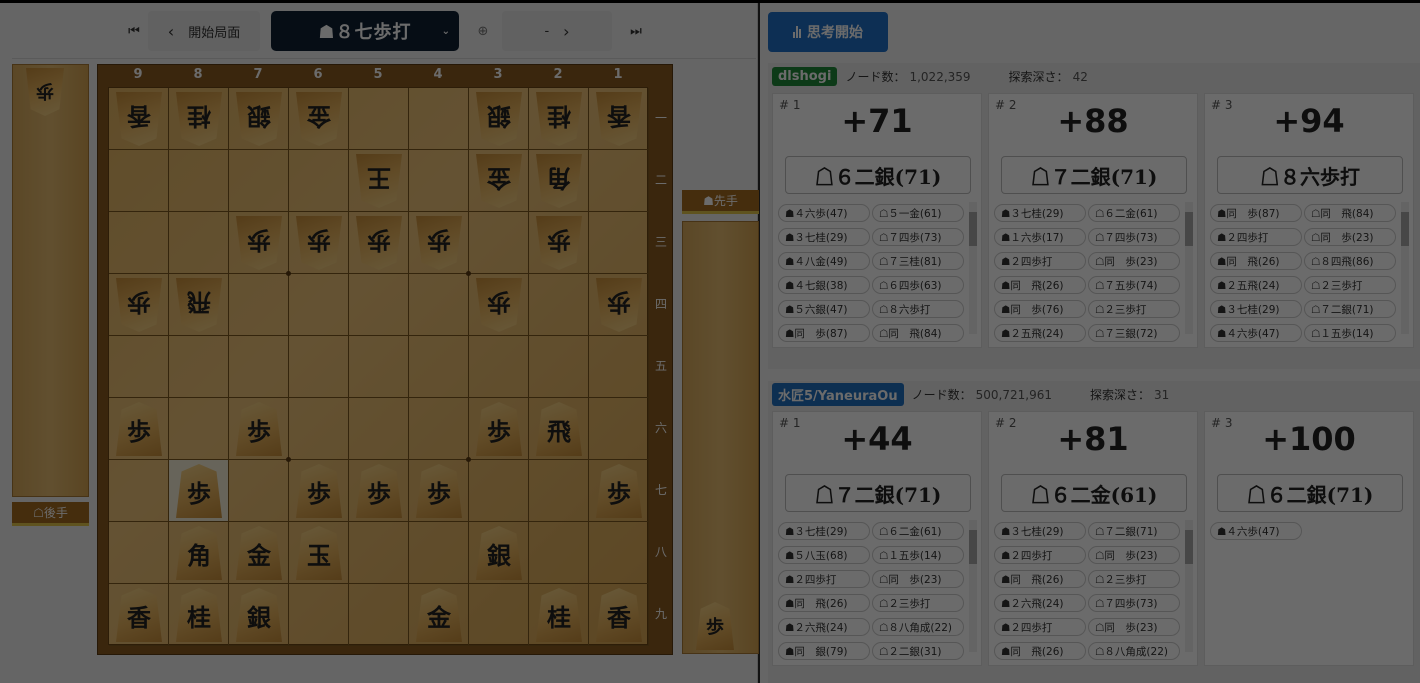 The image size is (1420, 683). What do you see at coordinates (379, 181) in the screenshot?
I see `shogi-piece-gote: 王` at bounding box center [379, 181].